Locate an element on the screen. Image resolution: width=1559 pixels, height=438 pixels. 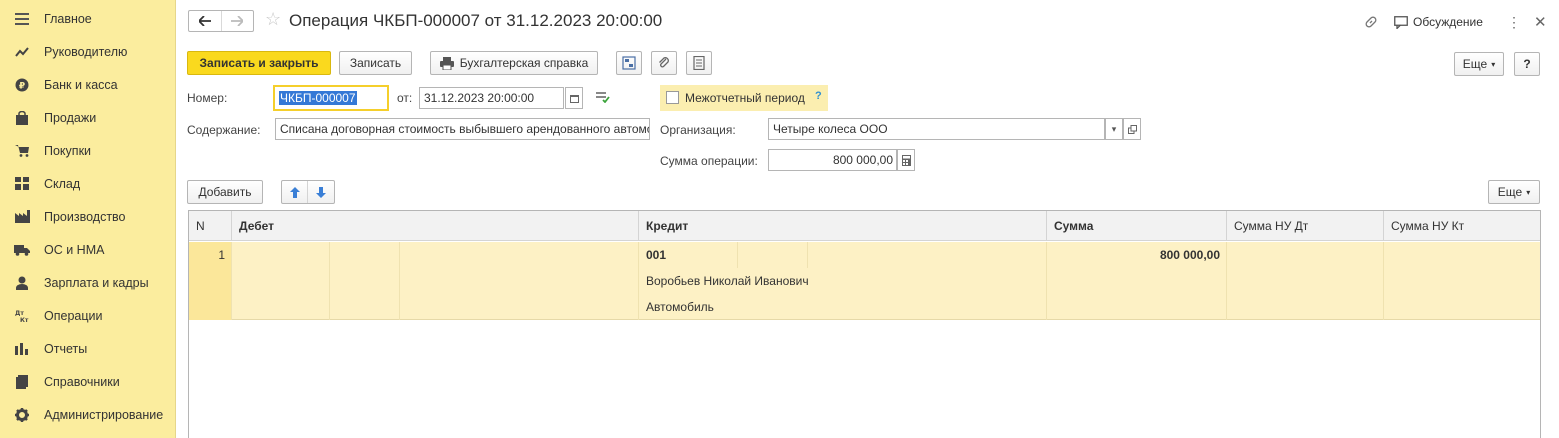
calendar-button is located at coordinates (574, 98).